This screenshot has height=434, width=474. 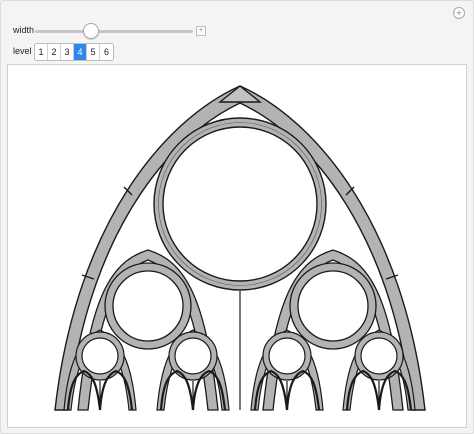 What do you see at coordinates (80, 52) in the screenshot?
I see `level-button-4: 4` at bounding box center [80, 52].